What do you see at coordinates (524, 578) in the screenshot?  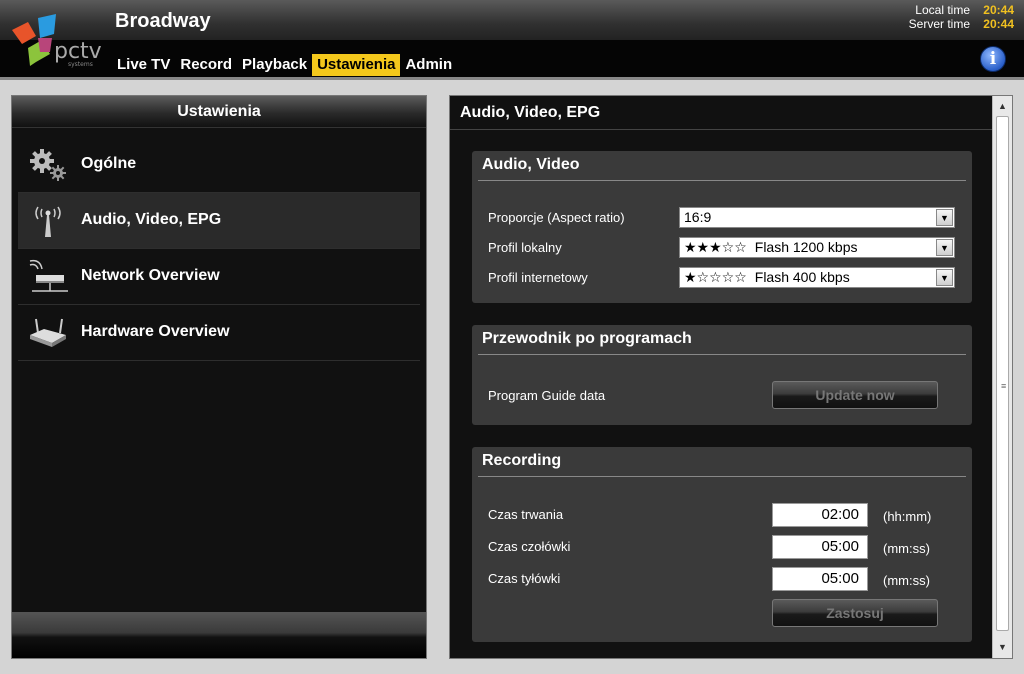 I see `post-padding-label: Czas tyłówki` at bounding box center [524, 578].